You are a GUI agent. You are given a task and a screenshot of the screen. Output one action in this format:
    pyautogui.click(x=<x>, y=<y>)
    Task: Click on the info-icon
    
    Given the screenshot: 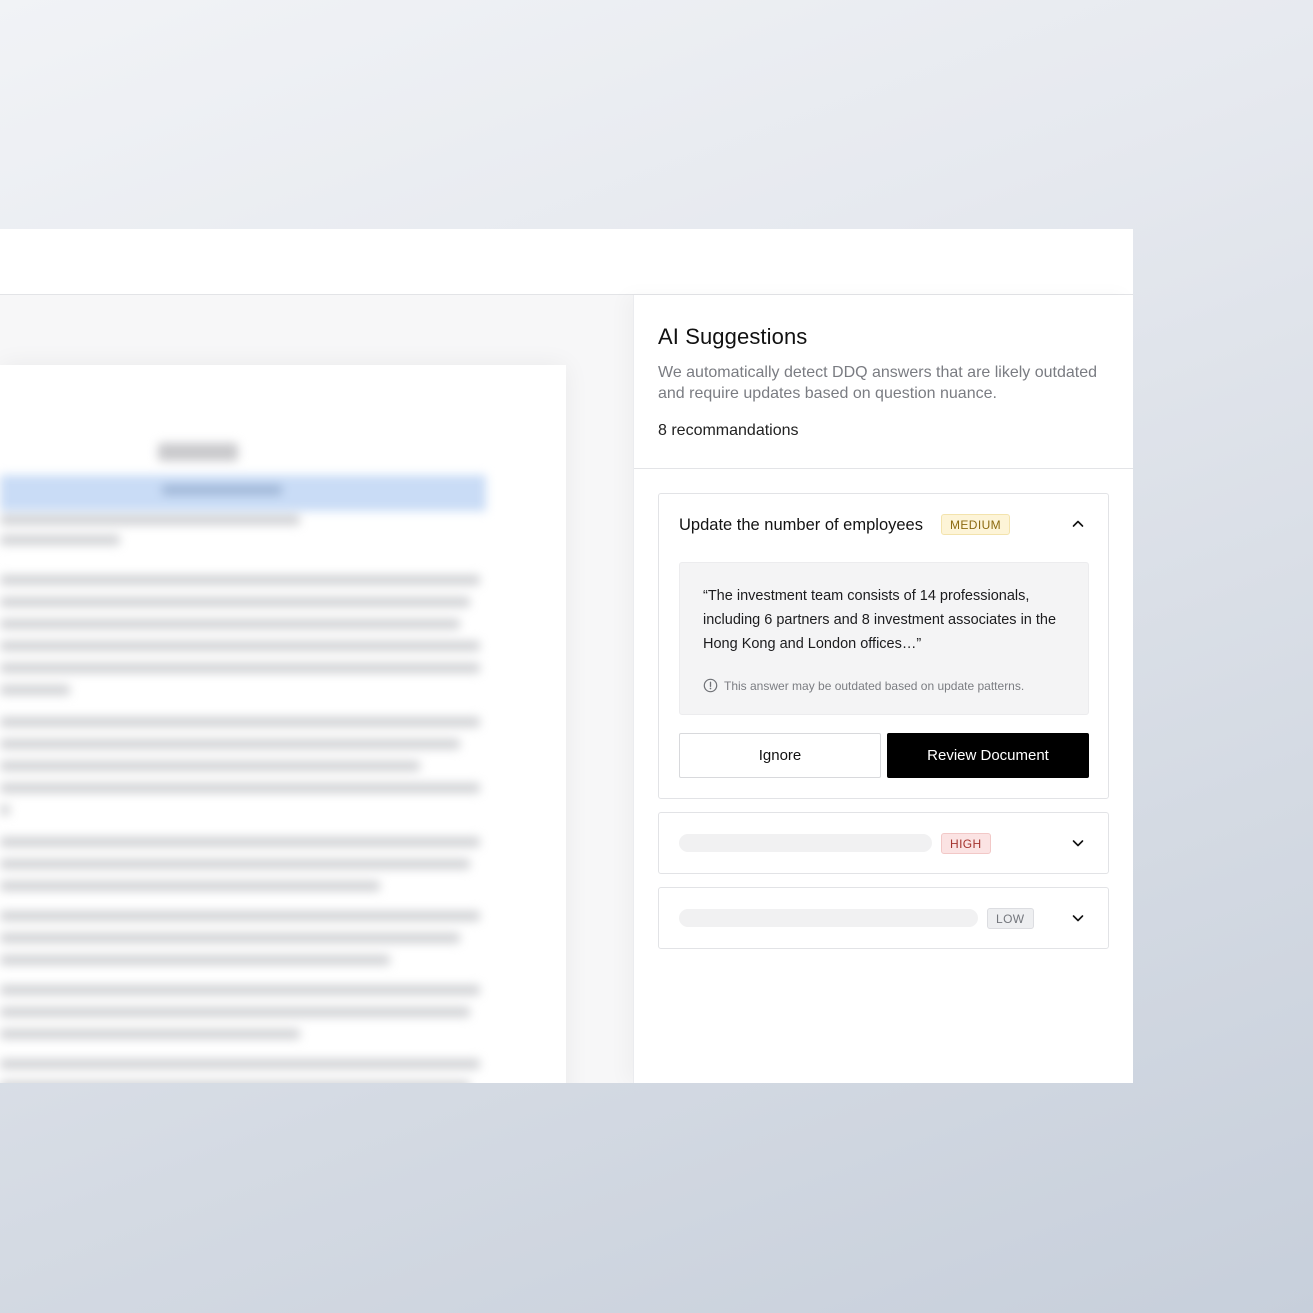 What is the action you would take?
    pyautogui.click(x=710, y=685)
    